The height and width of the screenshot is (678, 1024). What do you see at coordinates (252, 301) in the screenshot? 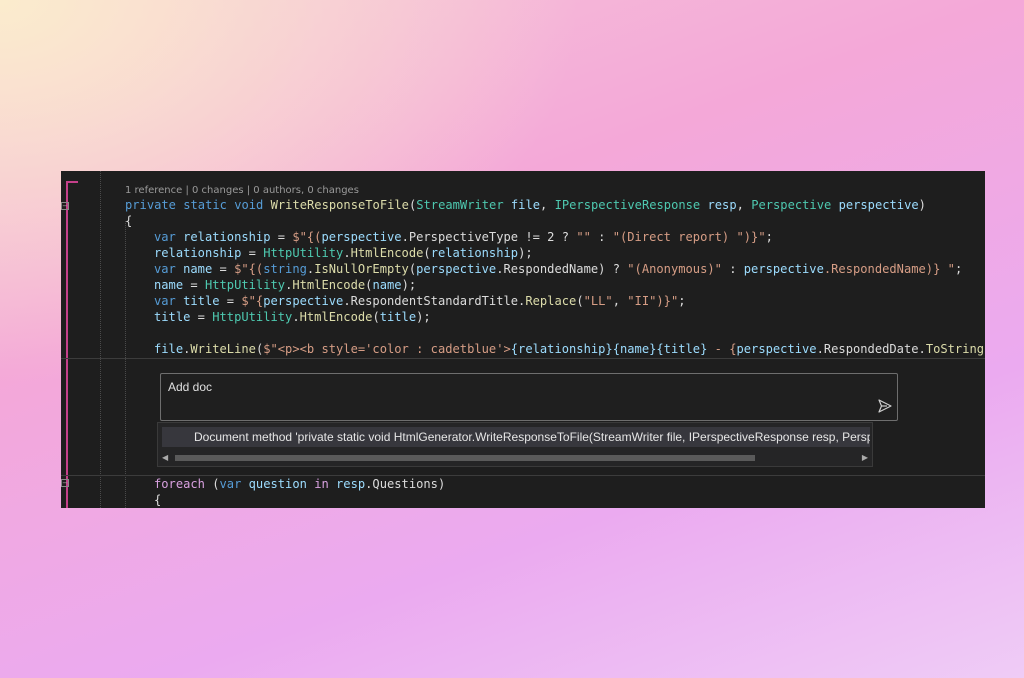
I see `token: $"{` at bounding box center [252, 301].